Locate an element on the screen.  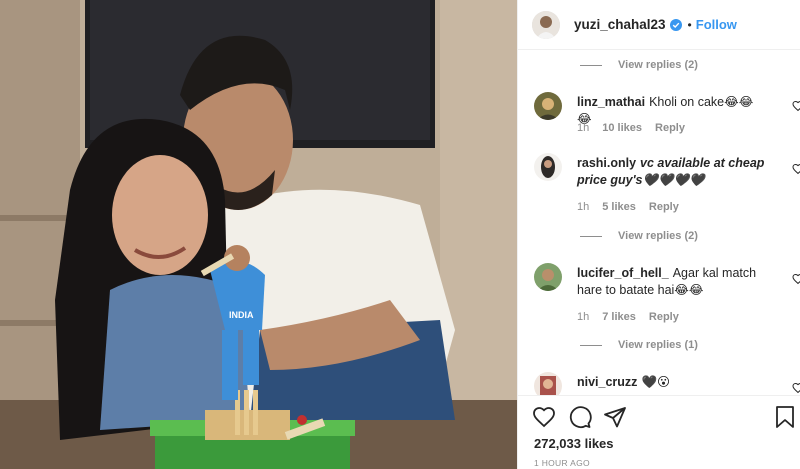
commenter-username: nivi_cruzz is located at coordinates (607, 382).